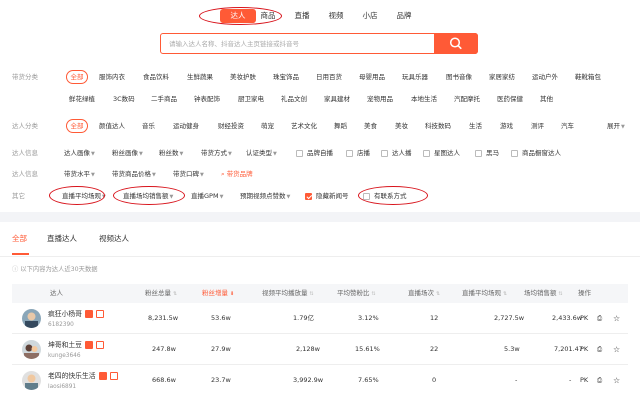  What do you see at coordinates (124, 99) in the screenshot?
I see `category-chip: 3C数码` at bounding box center [124, 99].